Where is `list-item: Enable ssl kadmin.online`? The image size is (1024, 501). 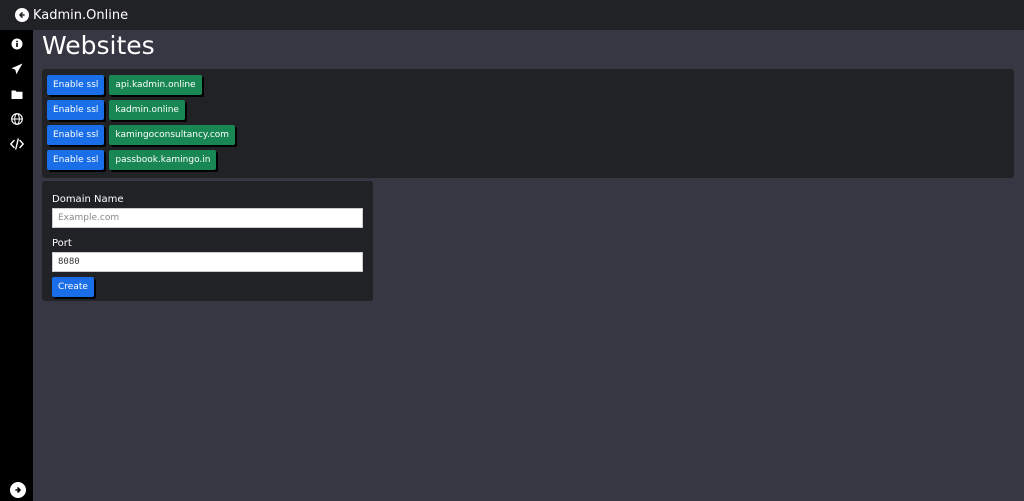
list-item: Enable ssl kadmin.online is located at coordinates (528, 110).